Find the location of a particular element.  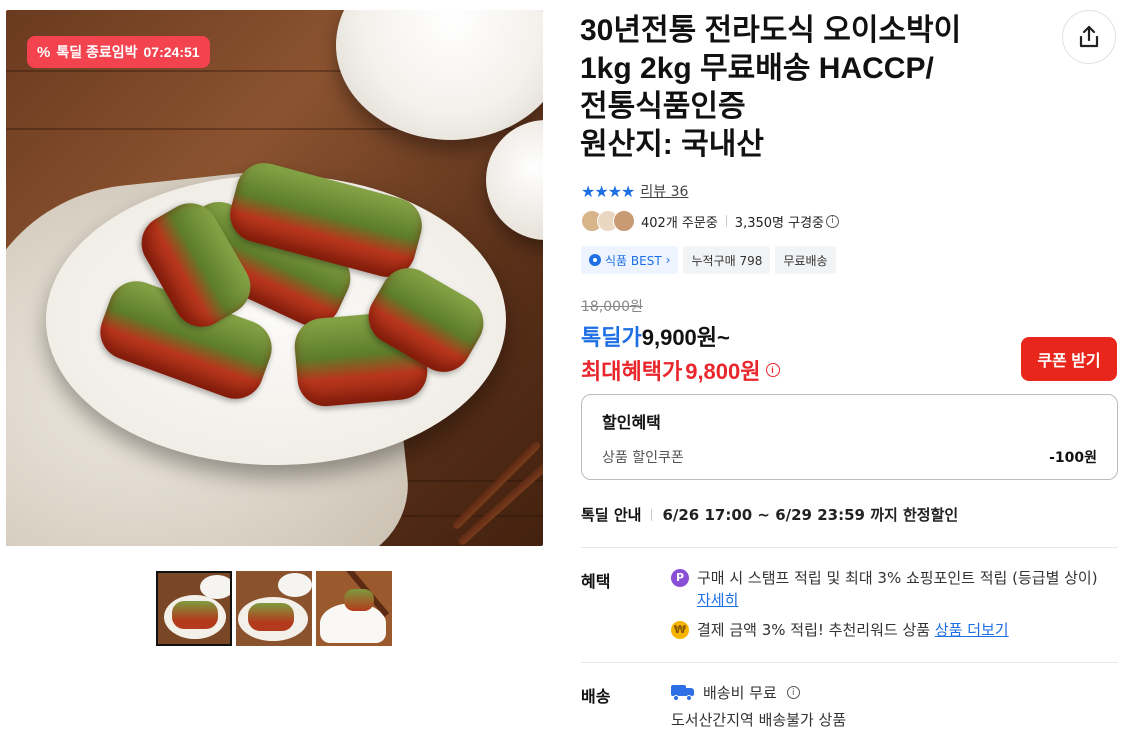

truck-icon is located at coordinates (683, 693).